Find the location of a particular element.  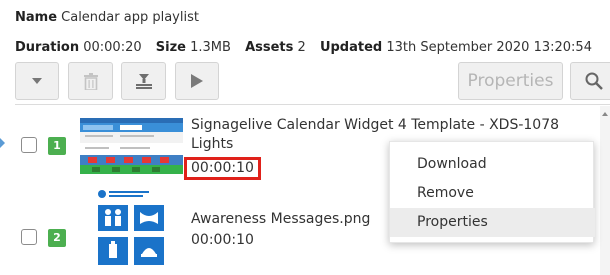

asset-title: Awareness Messages.png is located at coordinates (280, 219).